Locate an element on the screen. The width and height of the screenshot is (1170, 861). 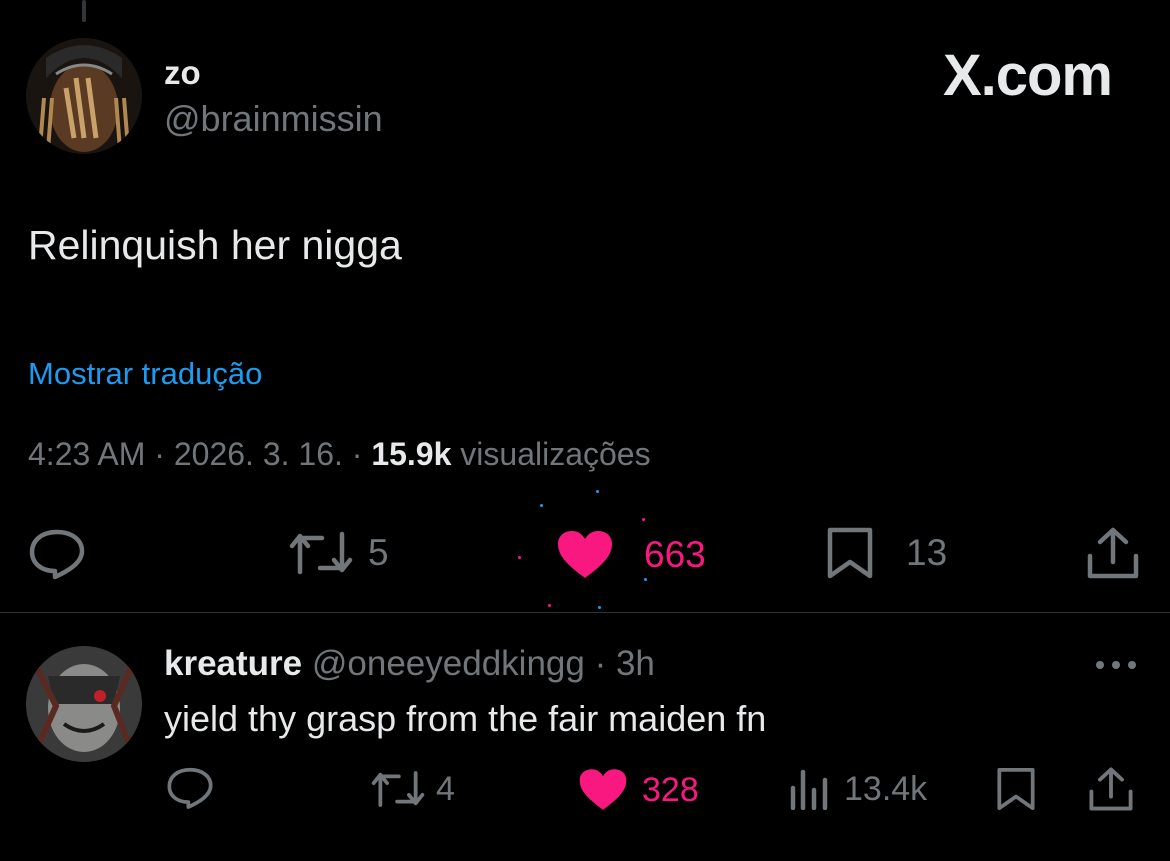
reply-text: yield thy grasp from the fair maiden fn is located at coordinates (465, 718).